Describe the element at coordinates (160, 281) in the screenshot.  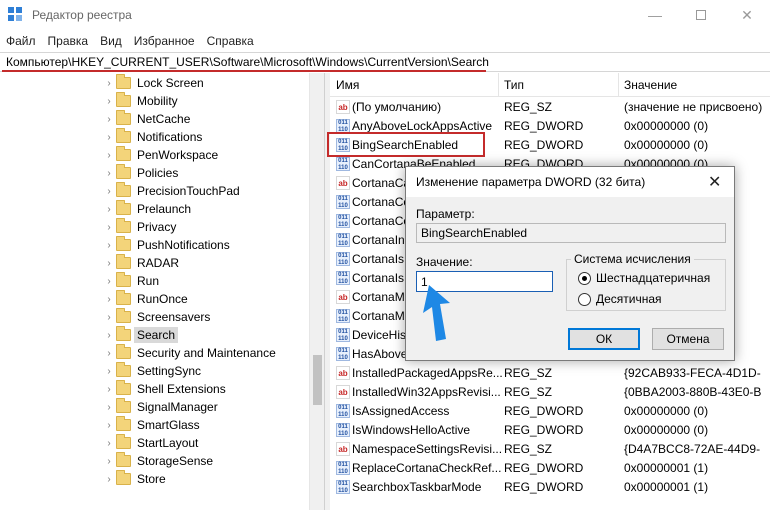
I see `tree-item: › Run` at that location.